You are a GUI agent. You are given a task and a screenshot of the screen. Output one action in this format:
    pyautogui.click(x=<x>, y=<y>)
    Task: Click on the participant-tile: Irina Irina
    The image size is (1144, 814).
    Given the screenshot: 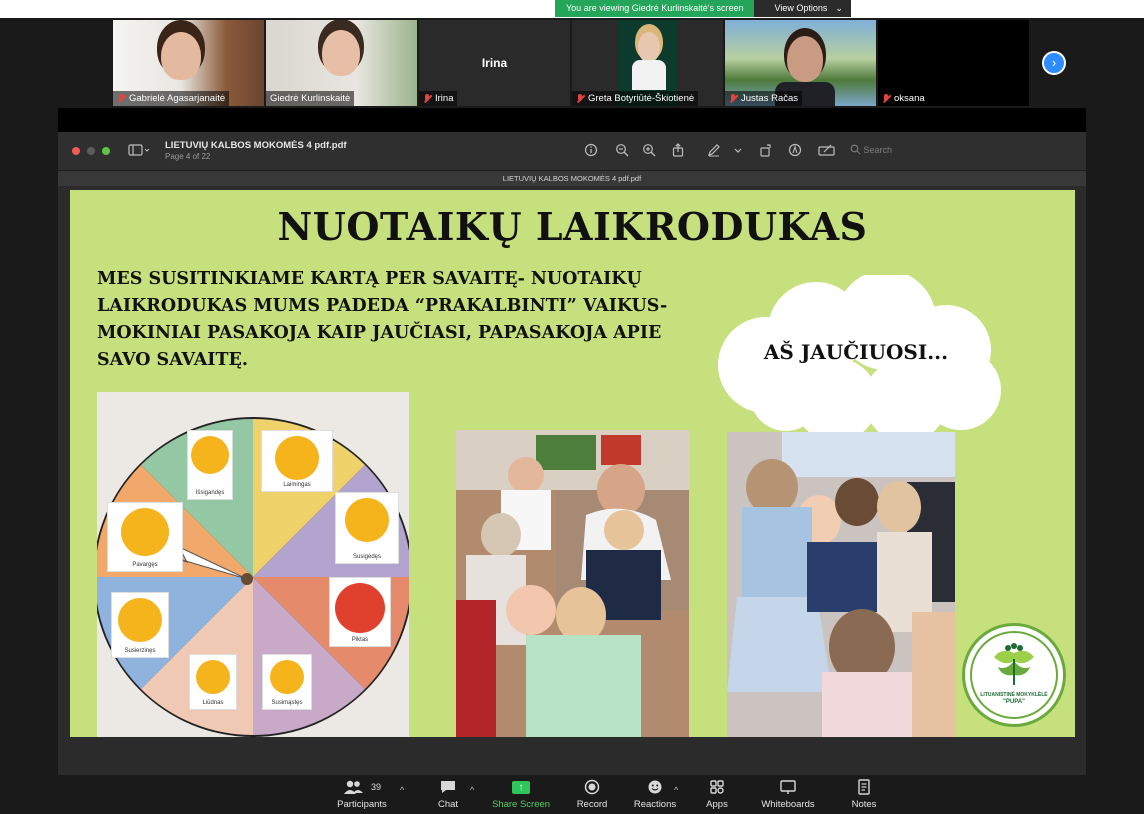 What is the action you would take?
    pyautogui.click(x=494, y=63)
    